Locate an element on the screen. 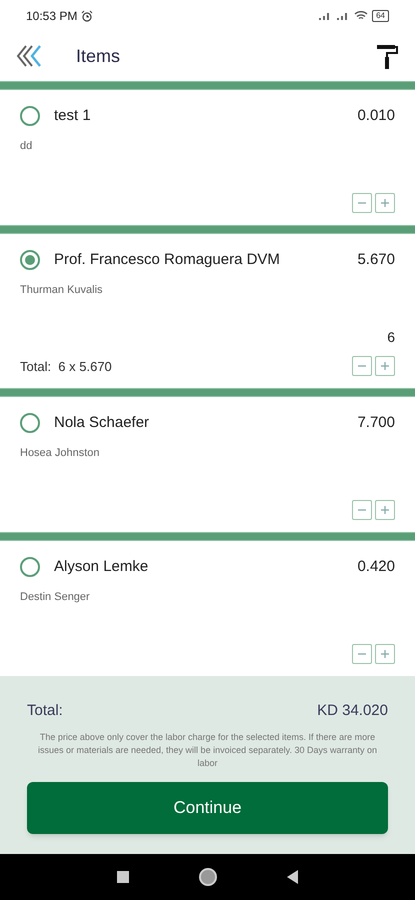 The width and height of the screenshot is (415, 900). item-name: Alyson Lemke is located at coordinates (102, 567).